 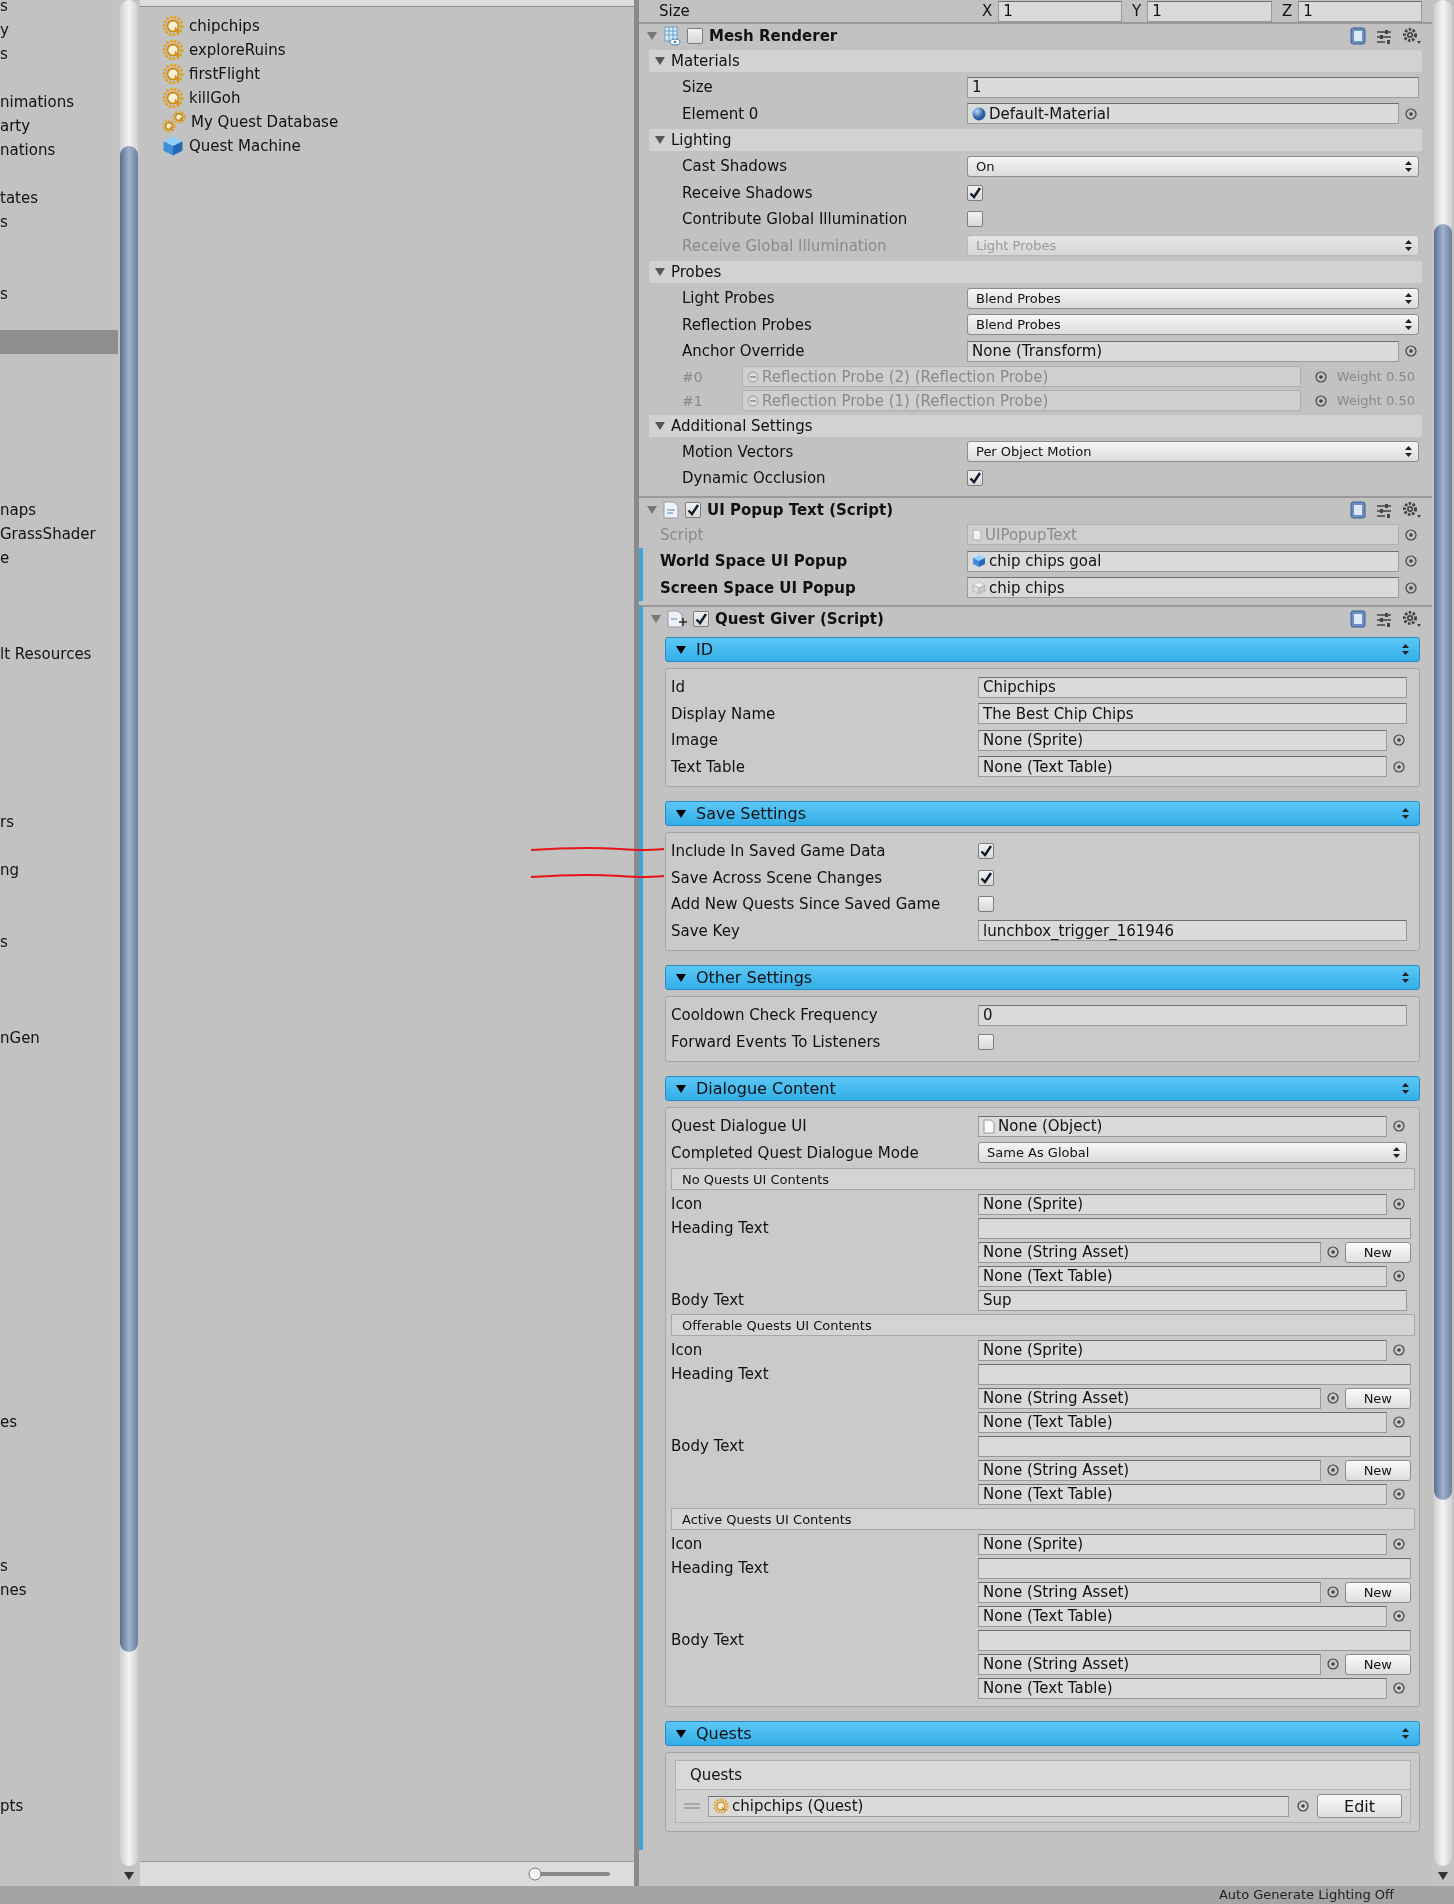 I want to click on dropdown: Per Object Motion, so click(x=1193, y=452).